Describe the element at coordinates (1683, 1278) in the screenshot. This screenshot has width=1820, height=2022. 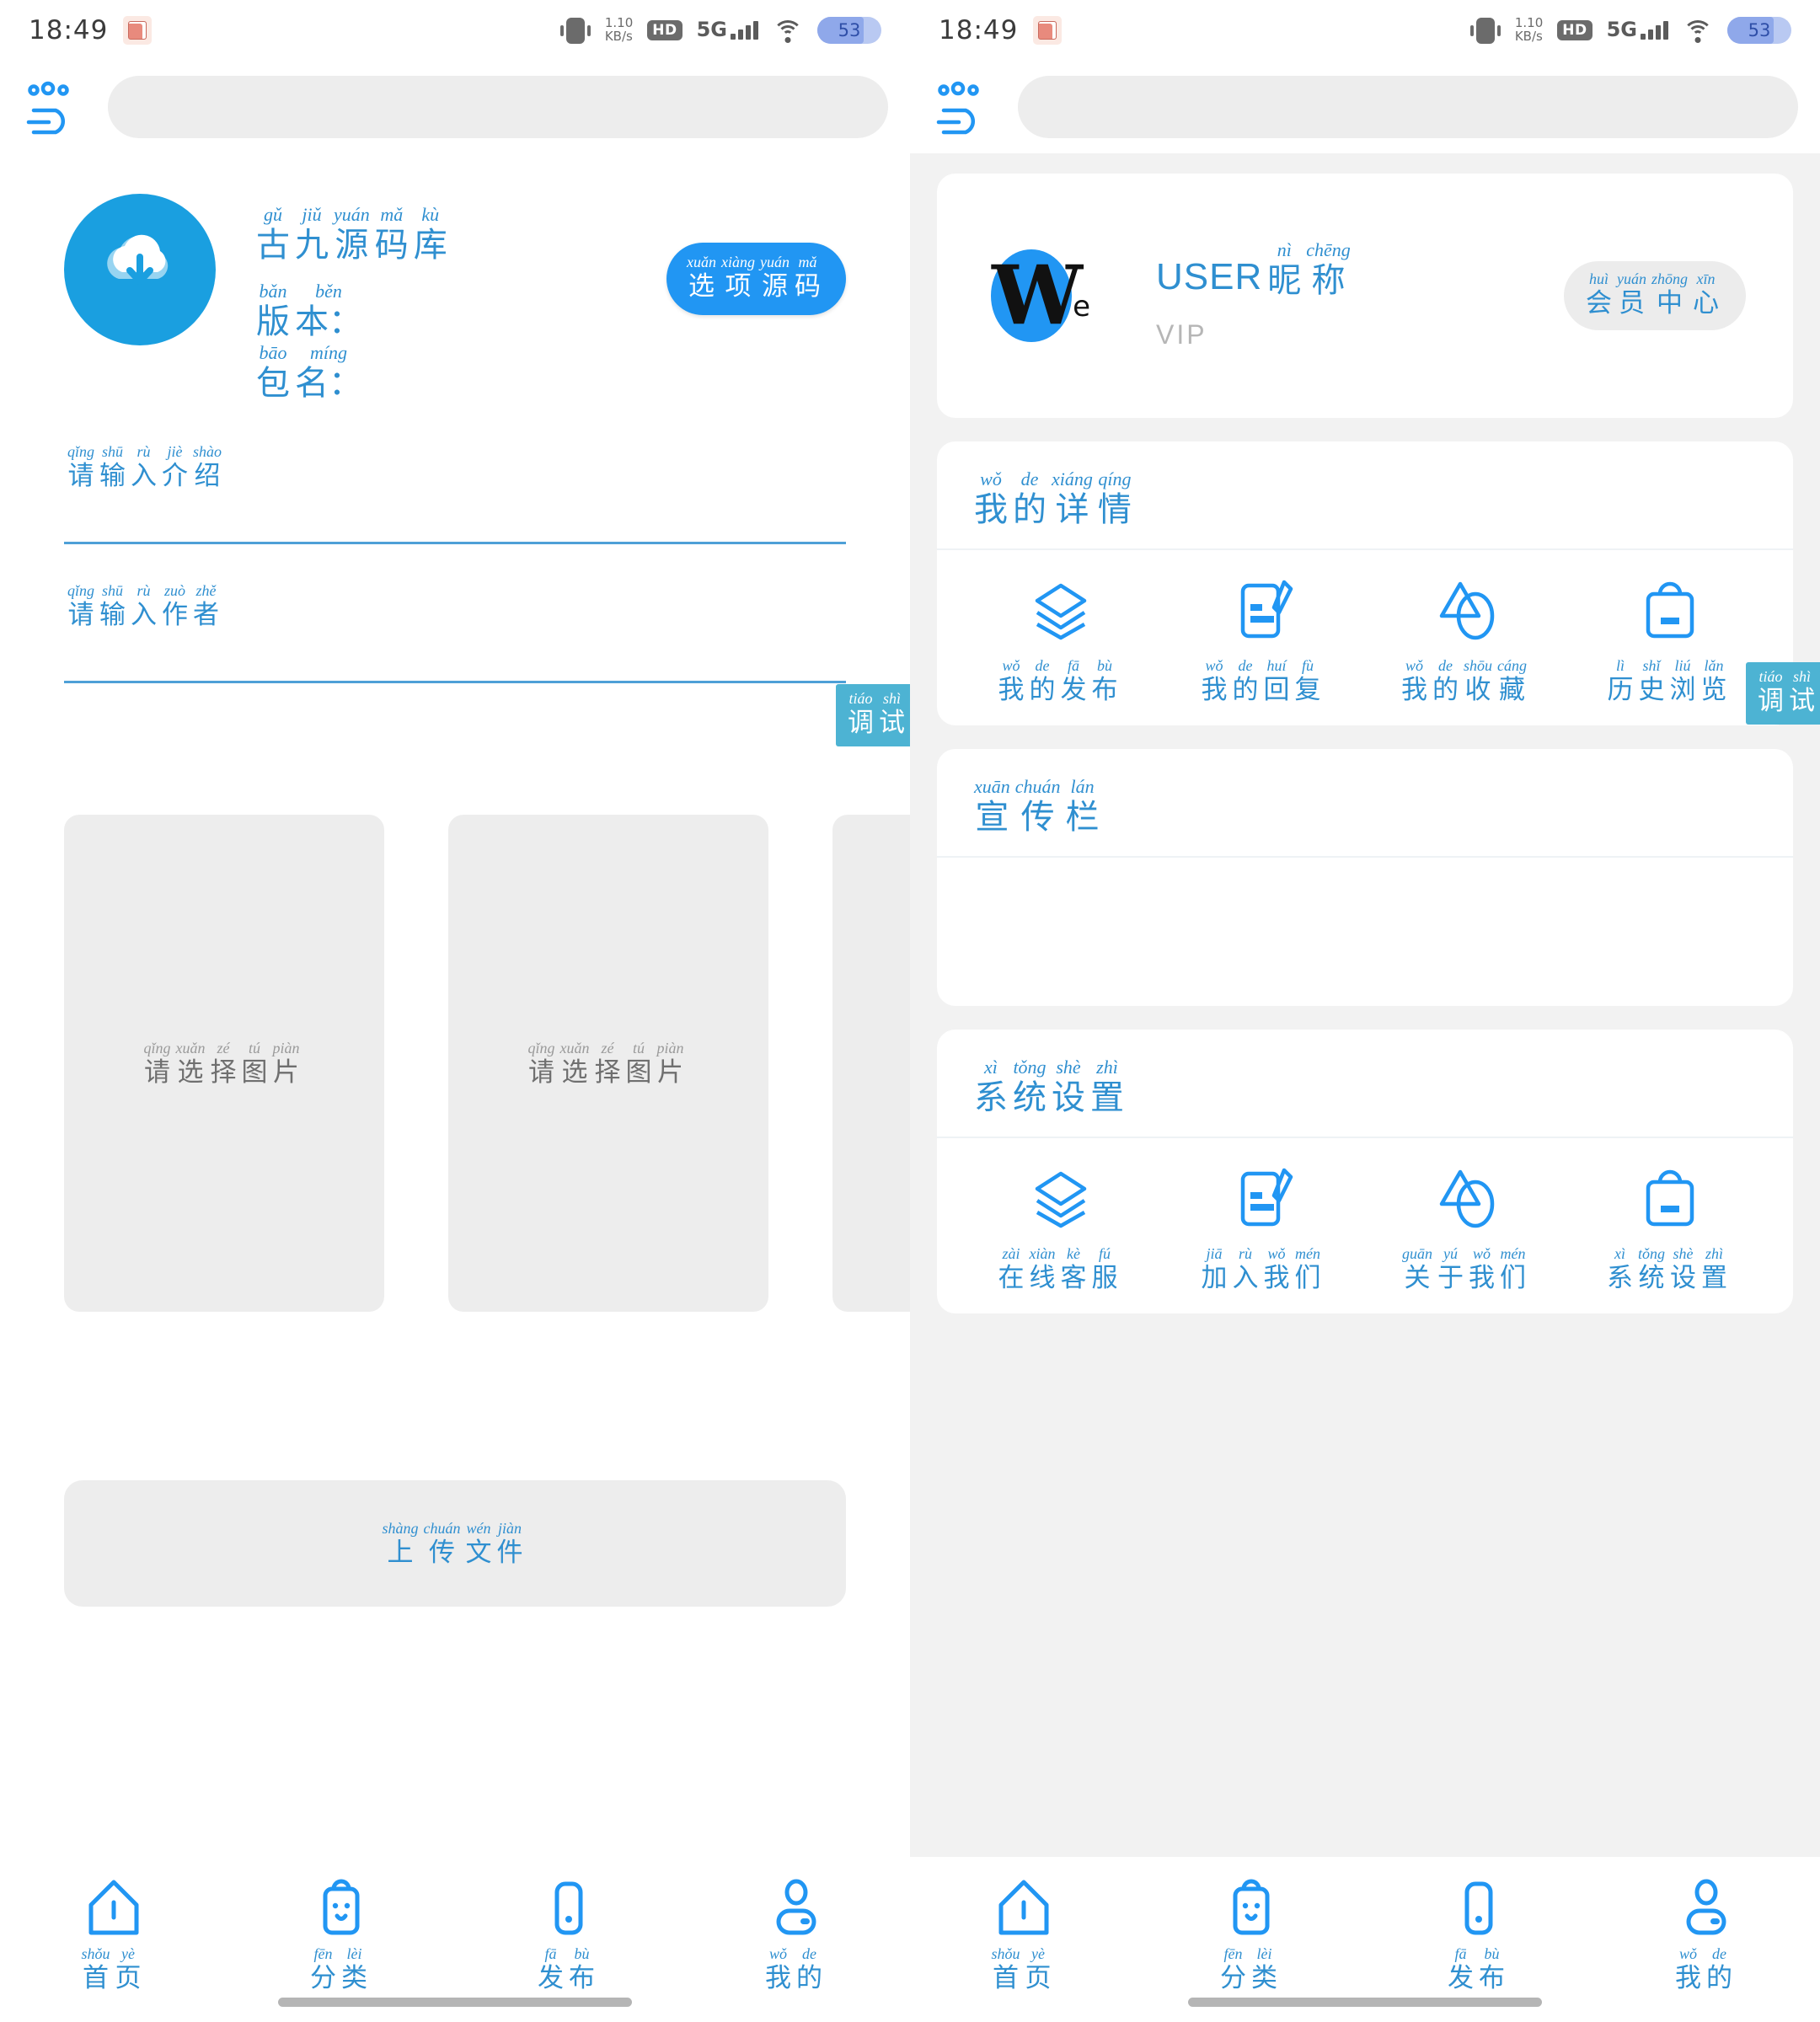
I see `hanzi: 设` at that location.